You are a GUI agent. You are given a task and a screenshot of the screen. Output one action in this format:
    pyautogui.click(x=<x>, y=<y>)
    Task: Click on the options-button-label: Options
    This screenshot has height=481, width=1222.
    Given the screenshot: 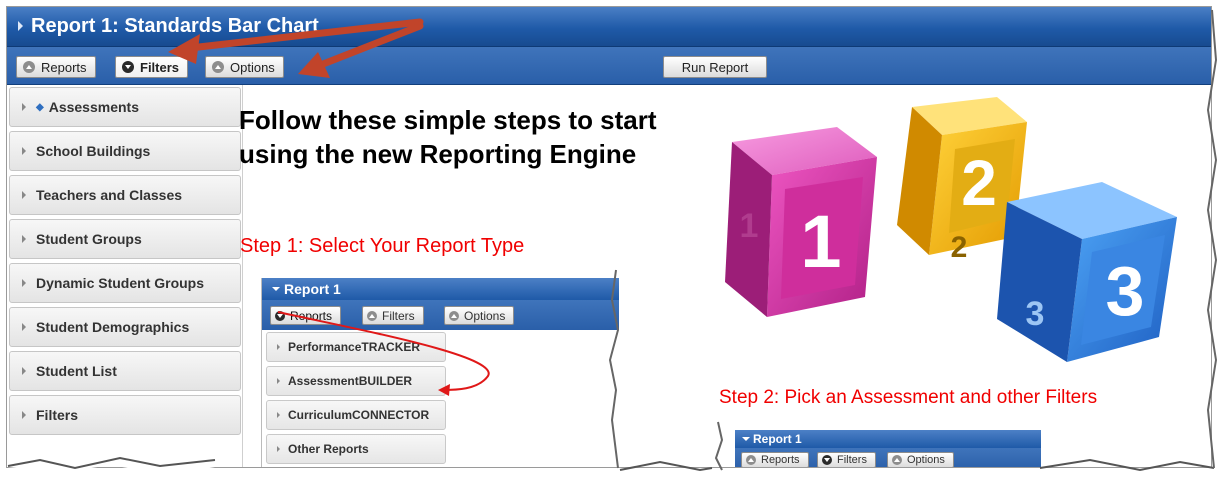 What is the action you would take?
    pyautogui.click(x=252, y=67)
    